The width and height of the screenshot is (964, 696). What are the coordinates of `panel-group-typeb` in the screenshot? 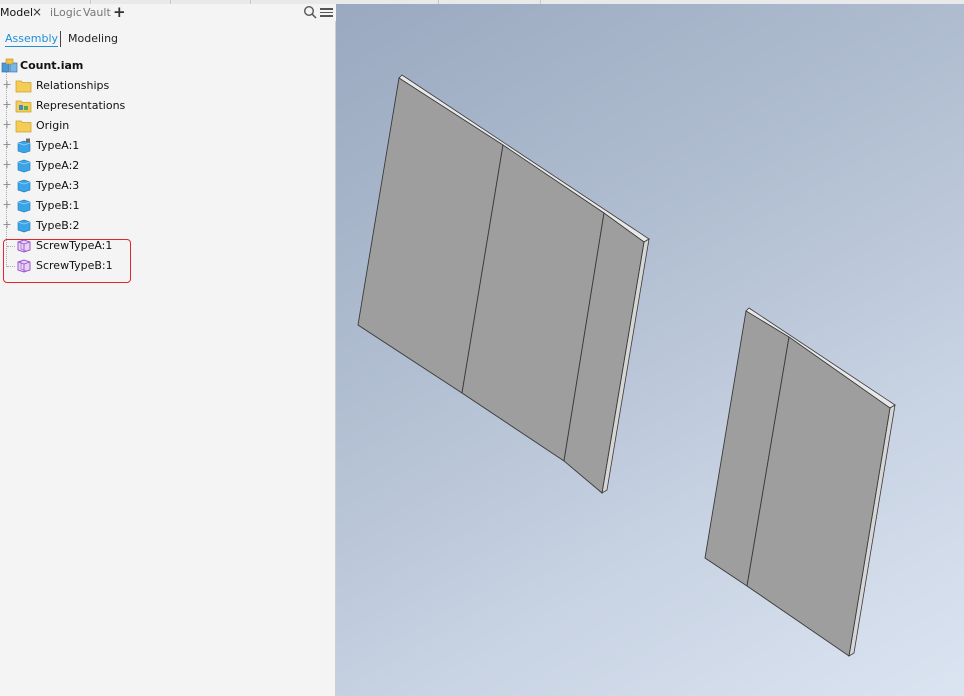 It's located at (800, 482).